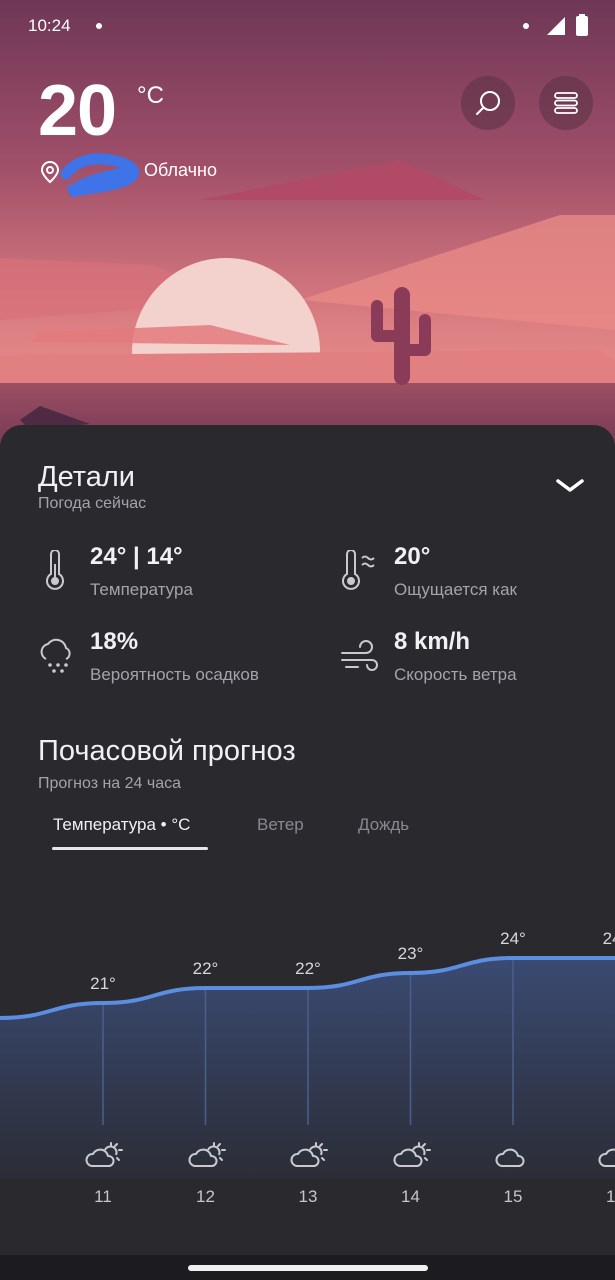 This screenshot has height=1280, width=615. Describe the element at coordinates (174, 674) in the screenshot. I see `precipitation-label: Вероятность осадков` at that location.